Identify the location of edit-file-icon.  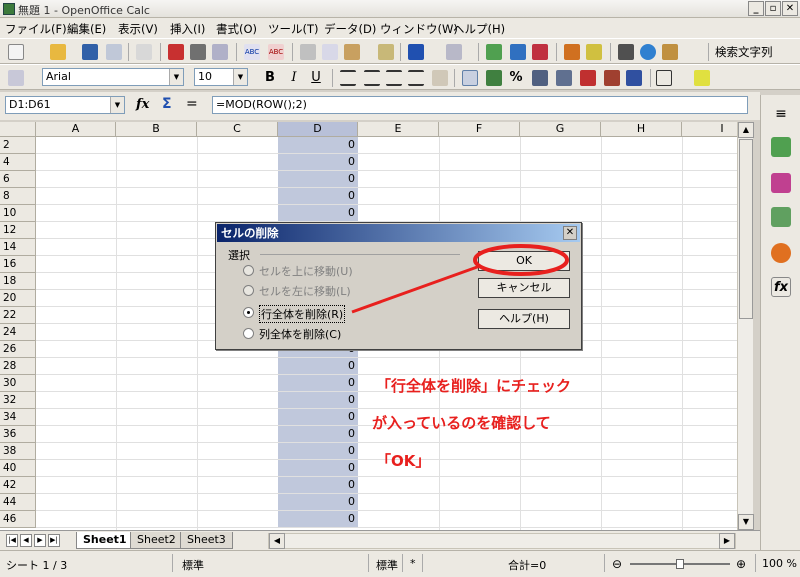
(144, 52).